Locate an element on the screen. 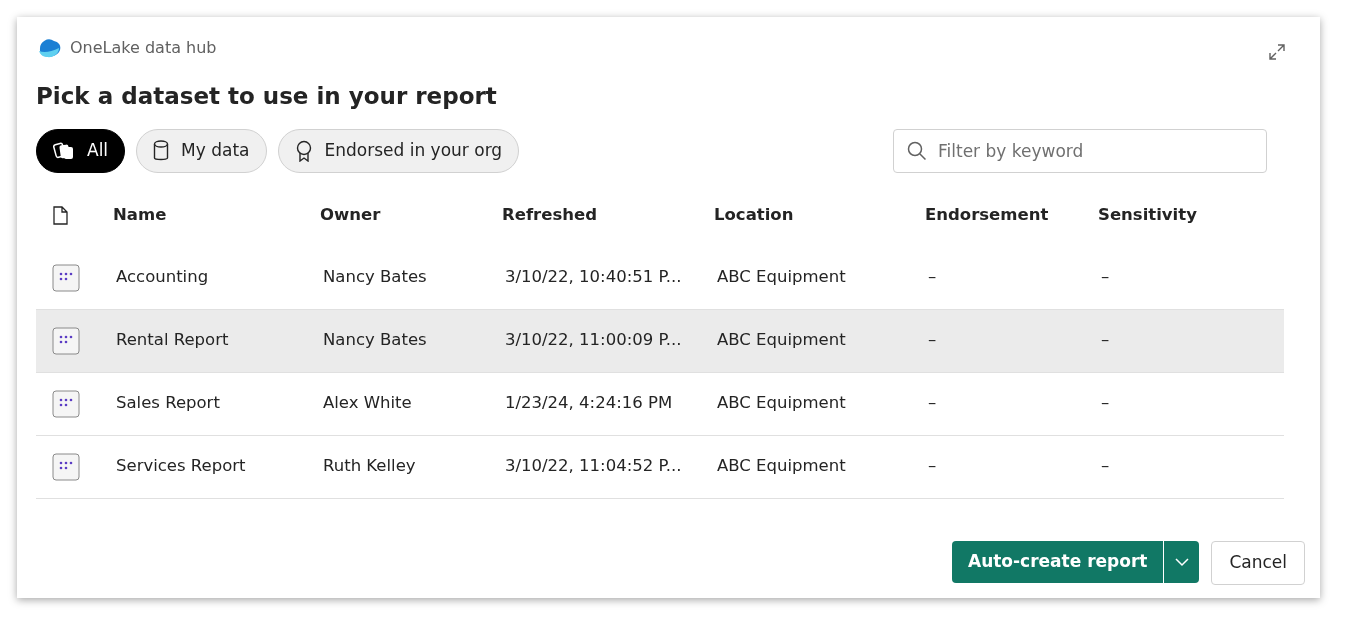 This screenshot has width=1347, height=625. search-icon is located at coordinates (917, 150).